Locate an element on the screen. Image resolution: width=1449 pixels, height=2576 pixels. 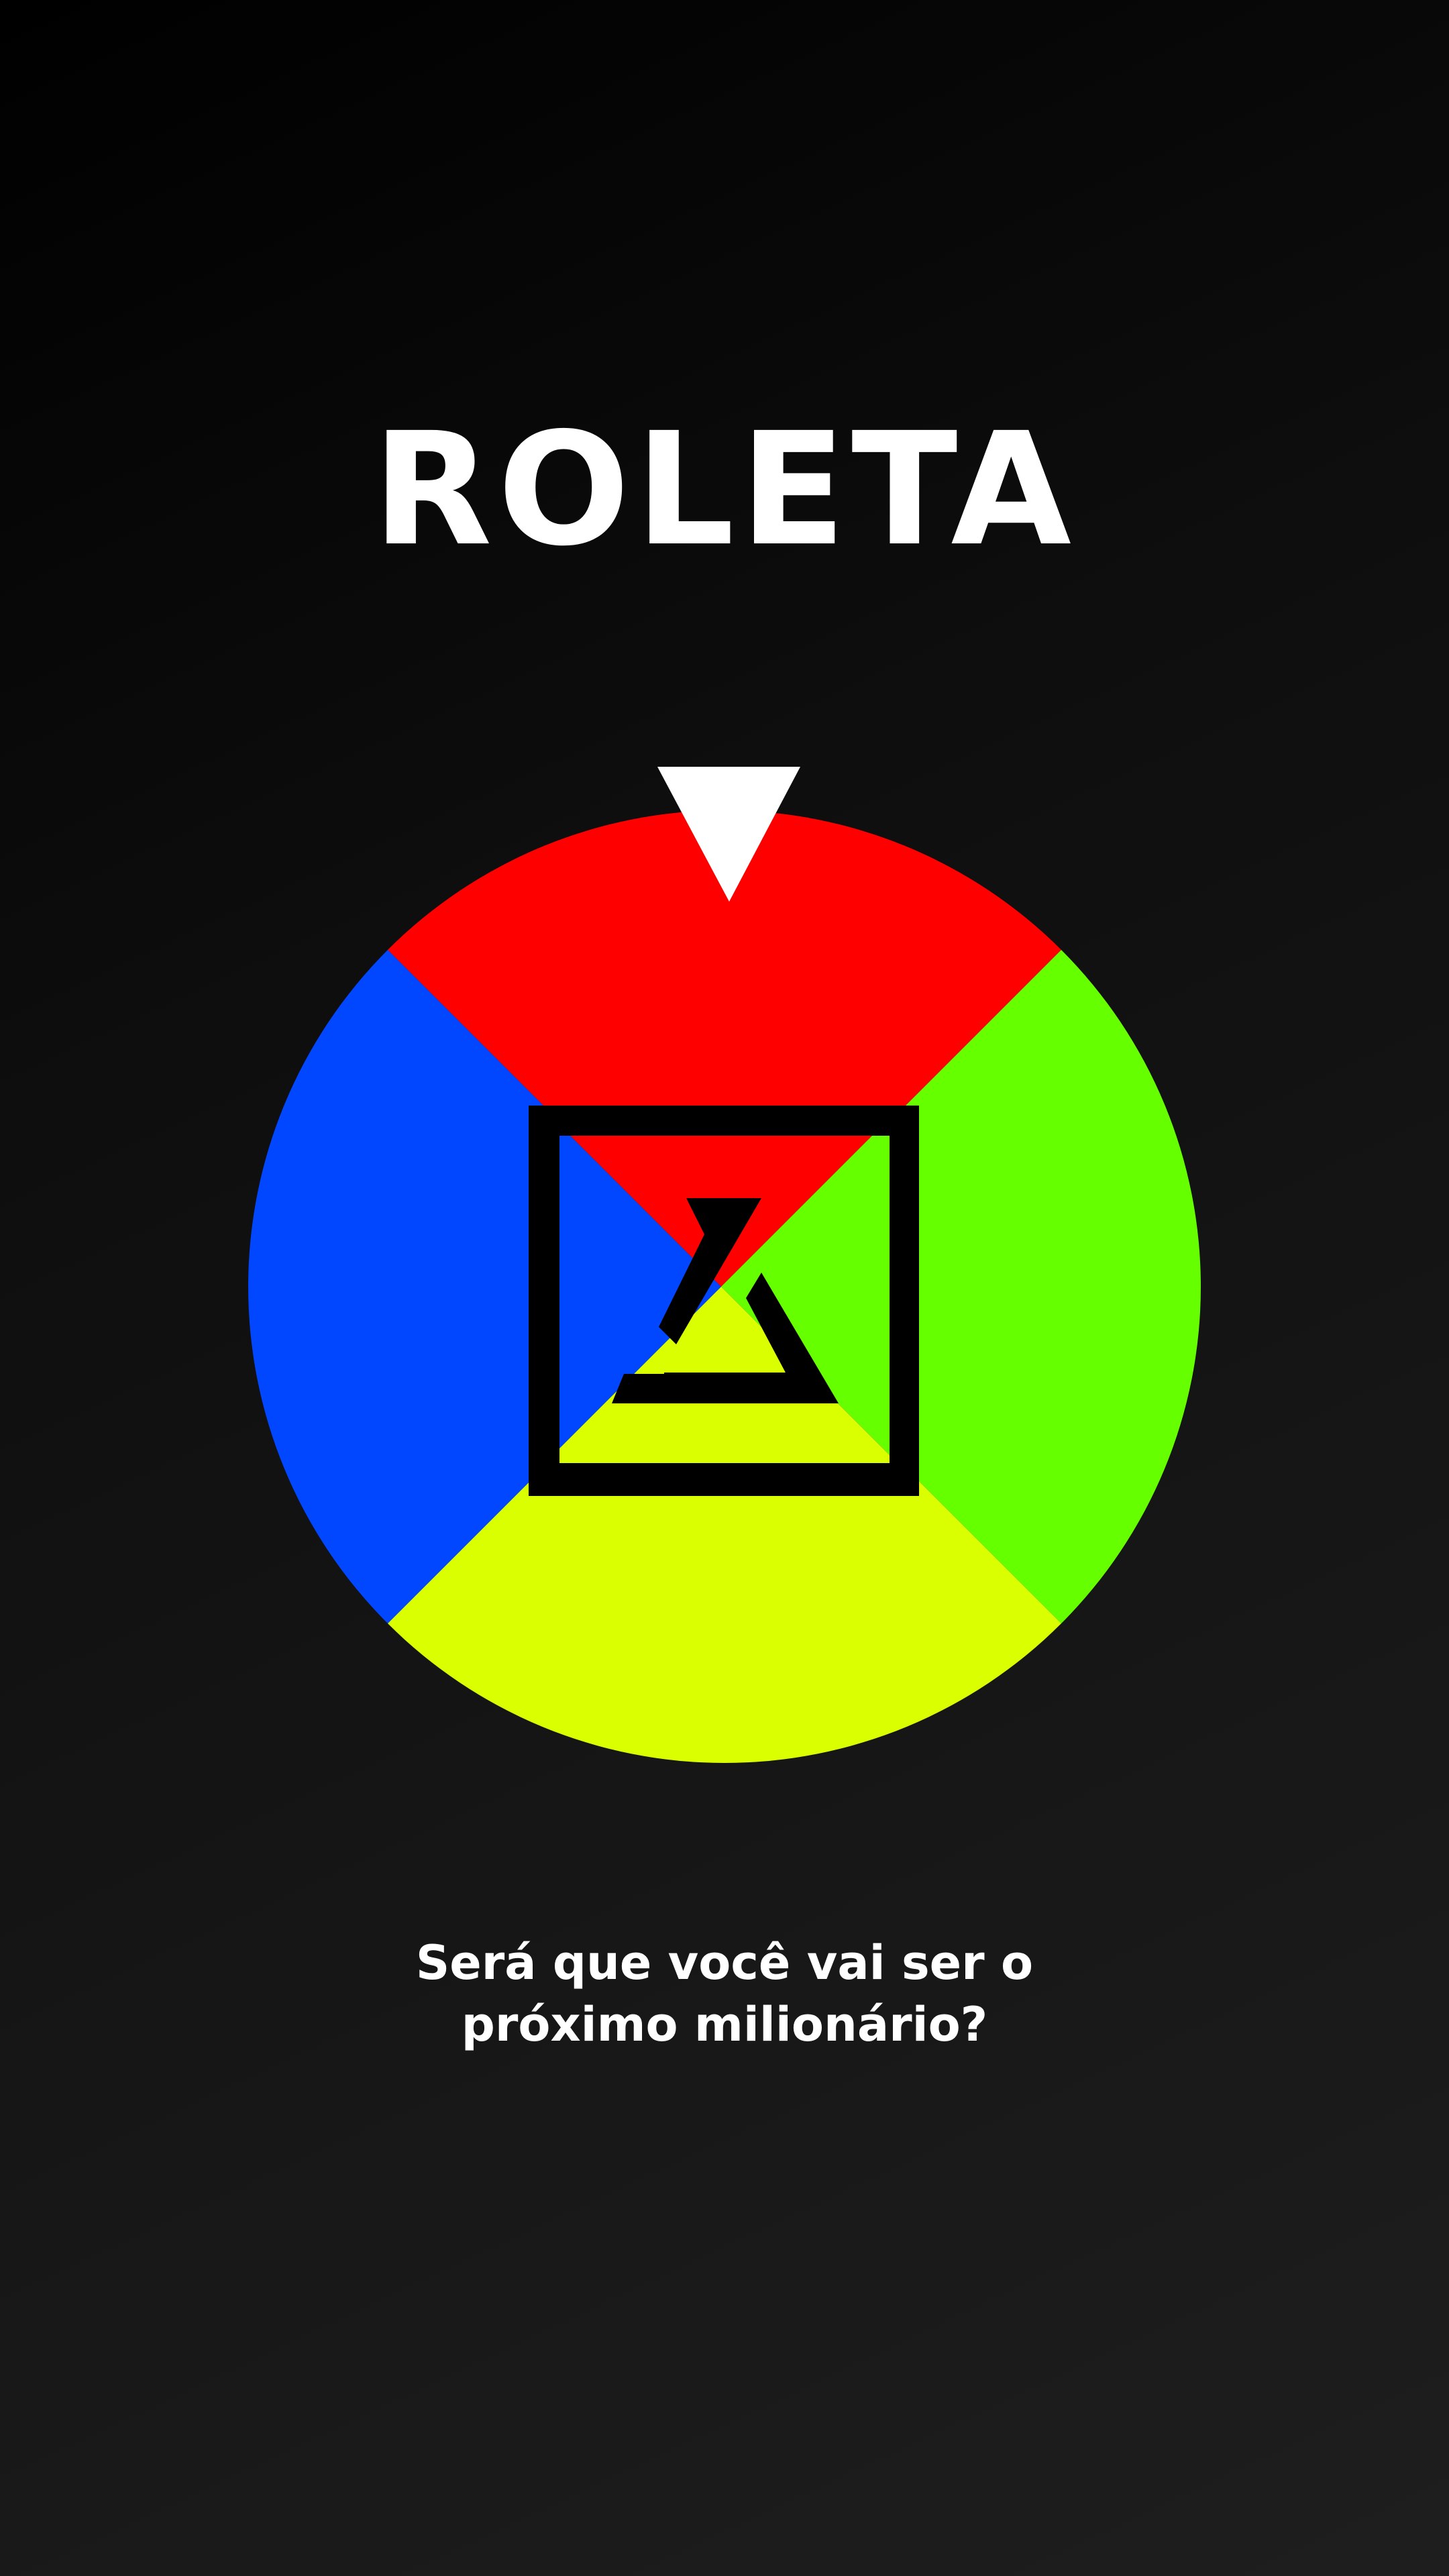
tagline-line-2: próximo milionário? is located at coordinates (724, 2024).